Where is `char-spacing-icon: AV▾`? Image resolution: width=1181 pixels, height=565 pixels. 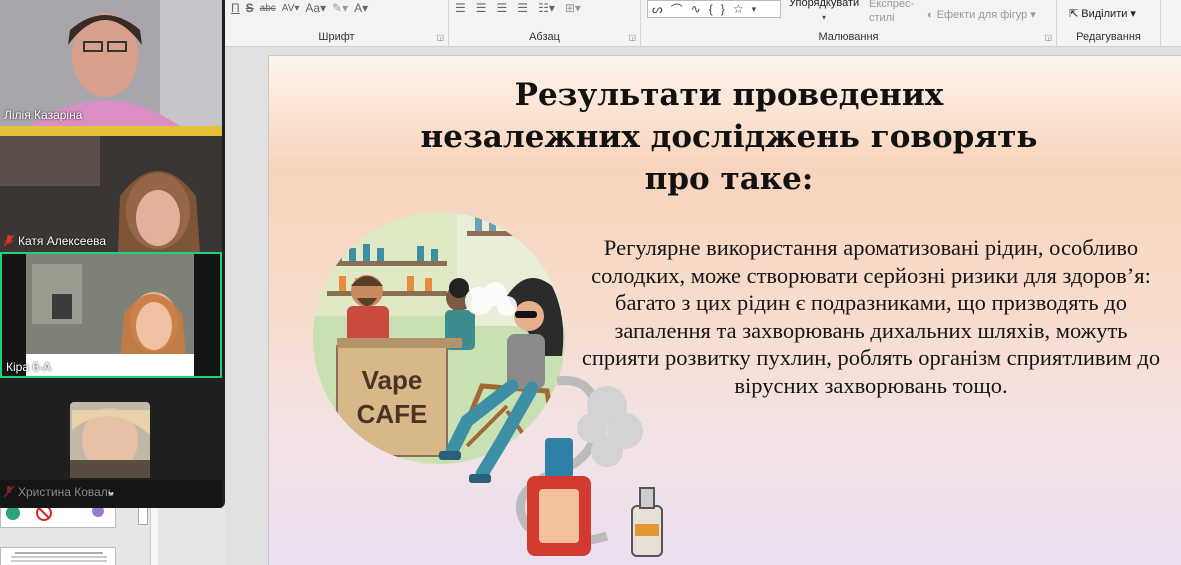 char-spacing-icon: AV▾ is located at coordinates (291, 8).